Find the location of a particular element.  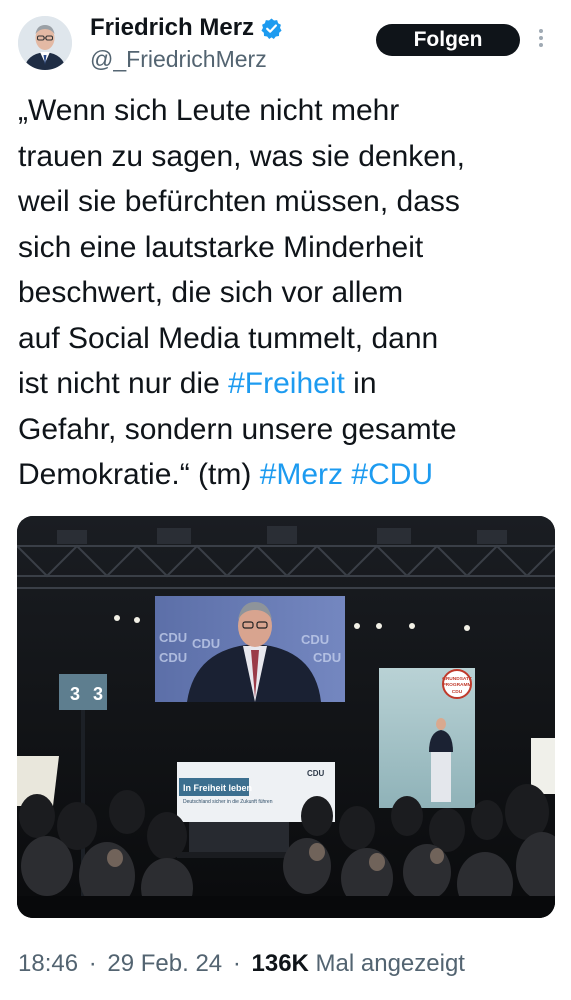

verified-badge-icon is located at coordinates (271, 28).